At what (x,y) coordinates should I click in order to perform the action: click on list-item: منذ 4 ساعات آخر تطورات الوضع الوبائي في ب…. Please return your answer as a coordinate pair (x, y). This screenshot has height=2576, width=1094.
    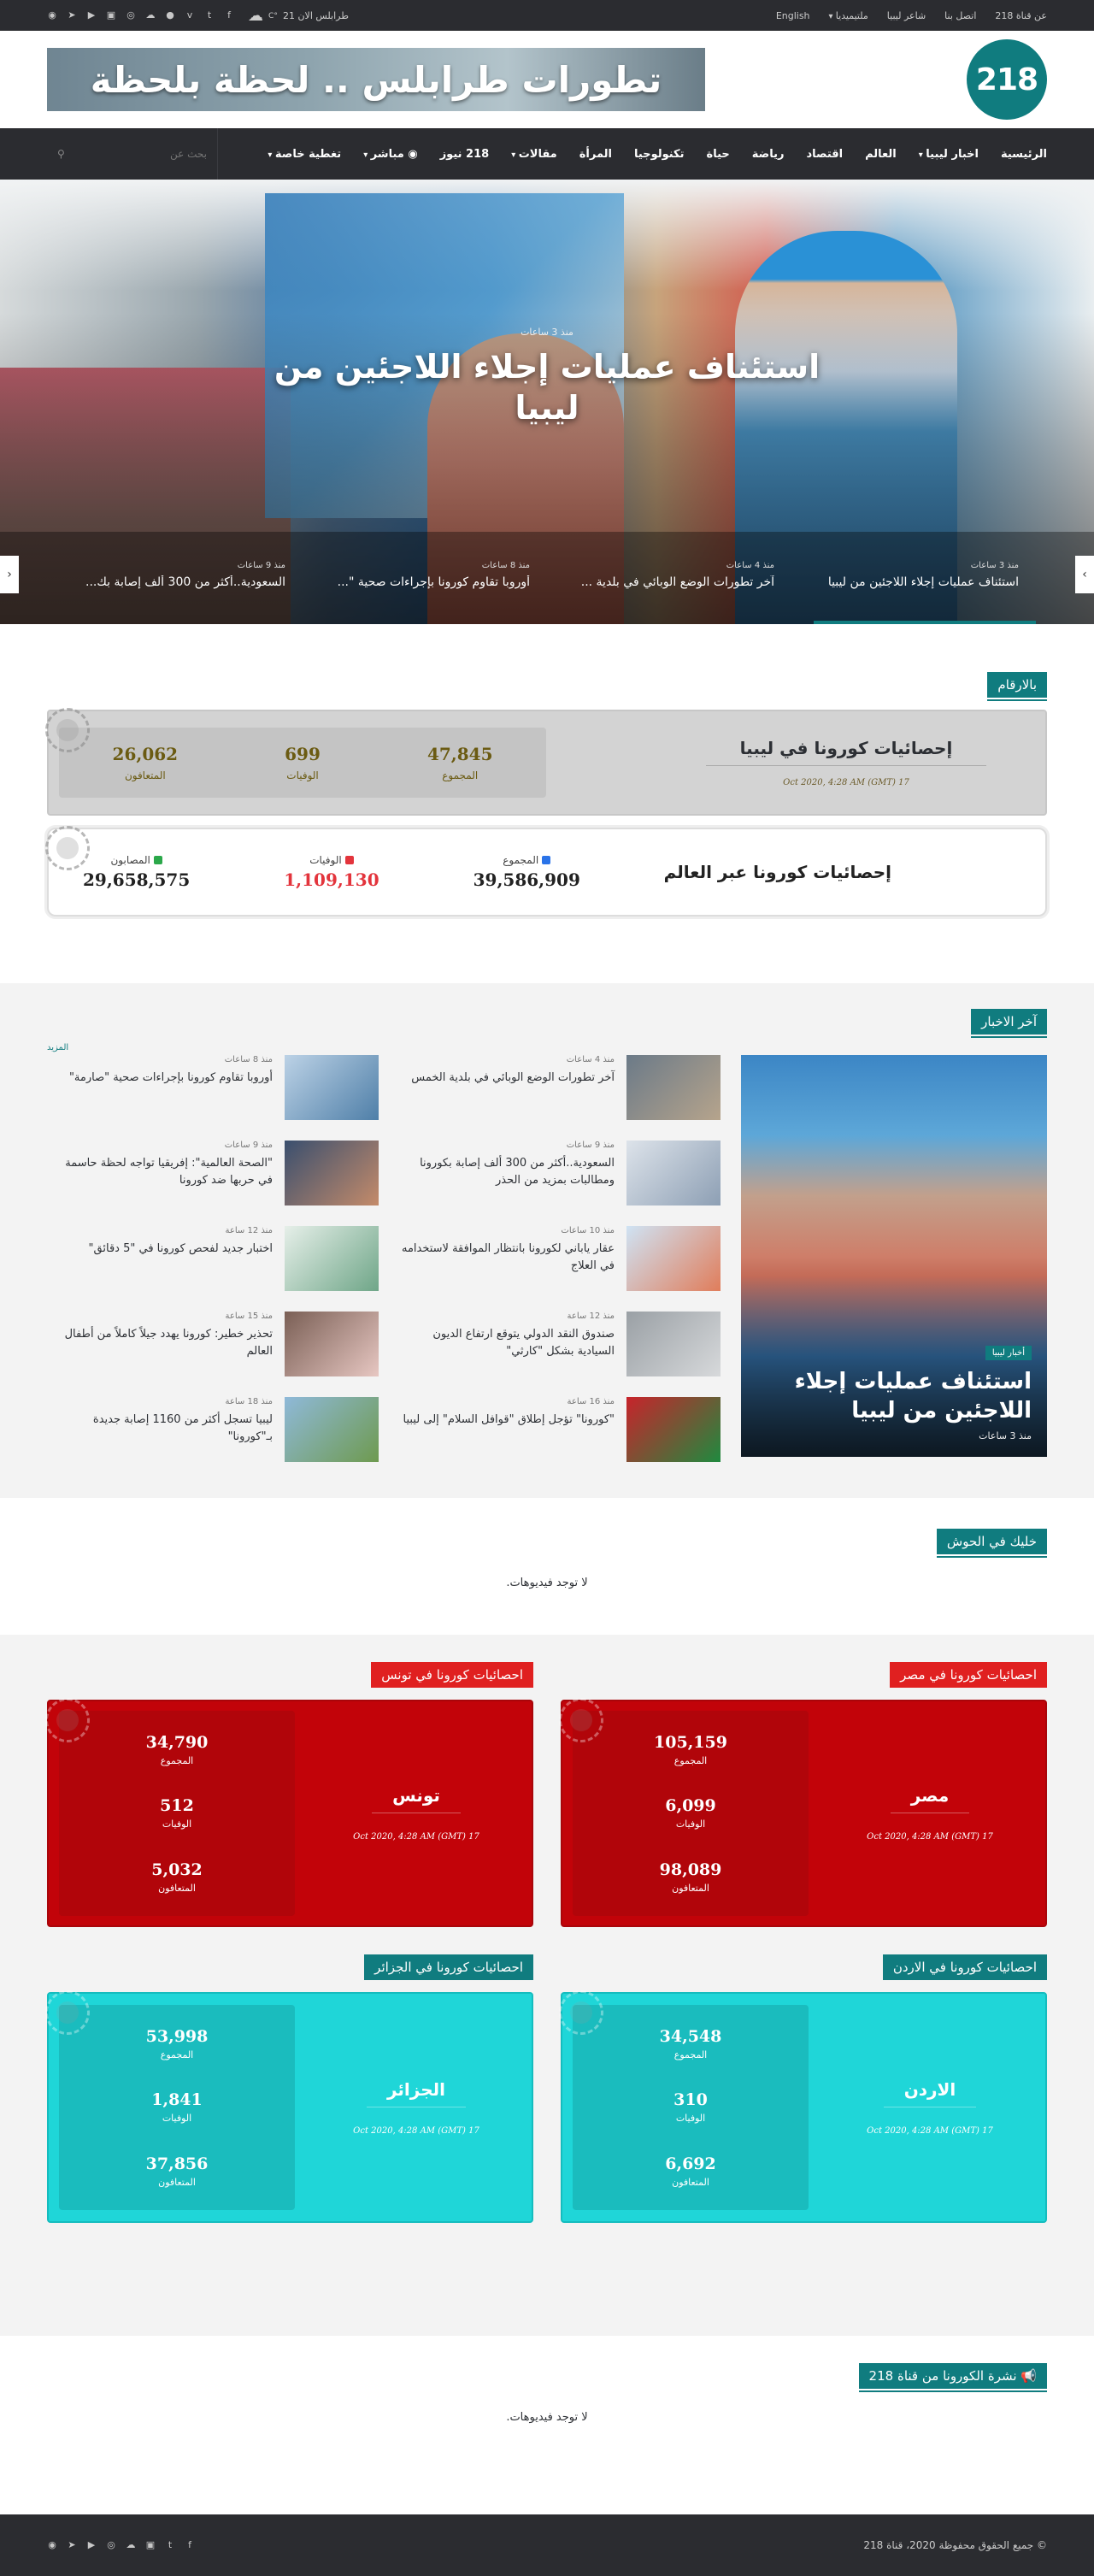
    Looking at the image, I should click on (560, 1087).